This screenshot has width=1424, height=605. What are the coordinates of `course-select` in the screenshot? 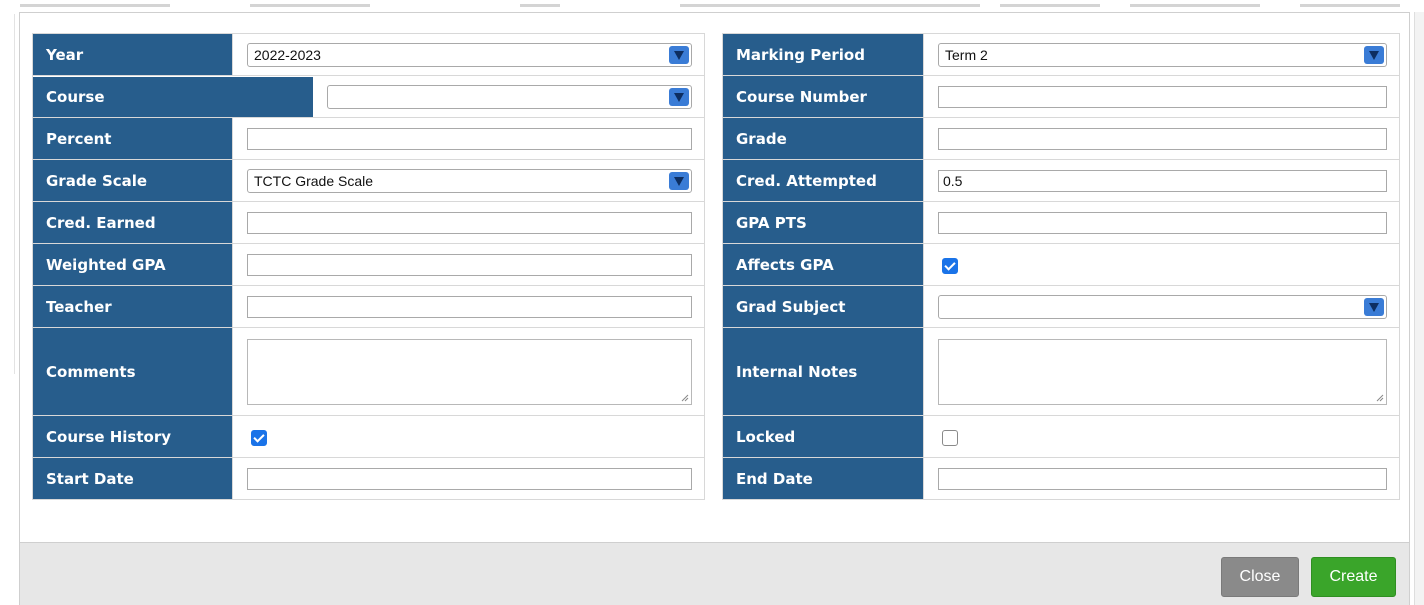 It's located at (509, 96).